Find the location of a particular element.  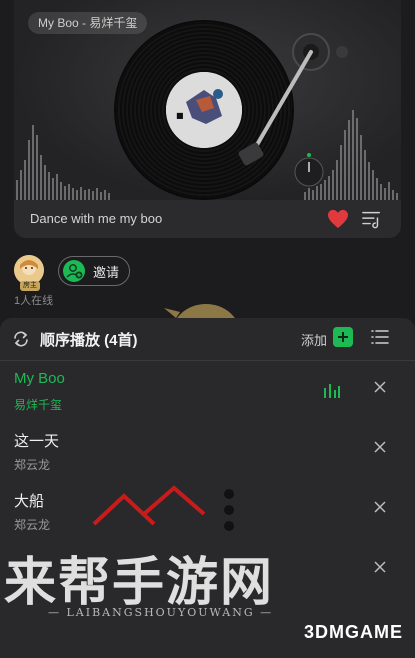

header-divider is located at coordinates (207, 360).